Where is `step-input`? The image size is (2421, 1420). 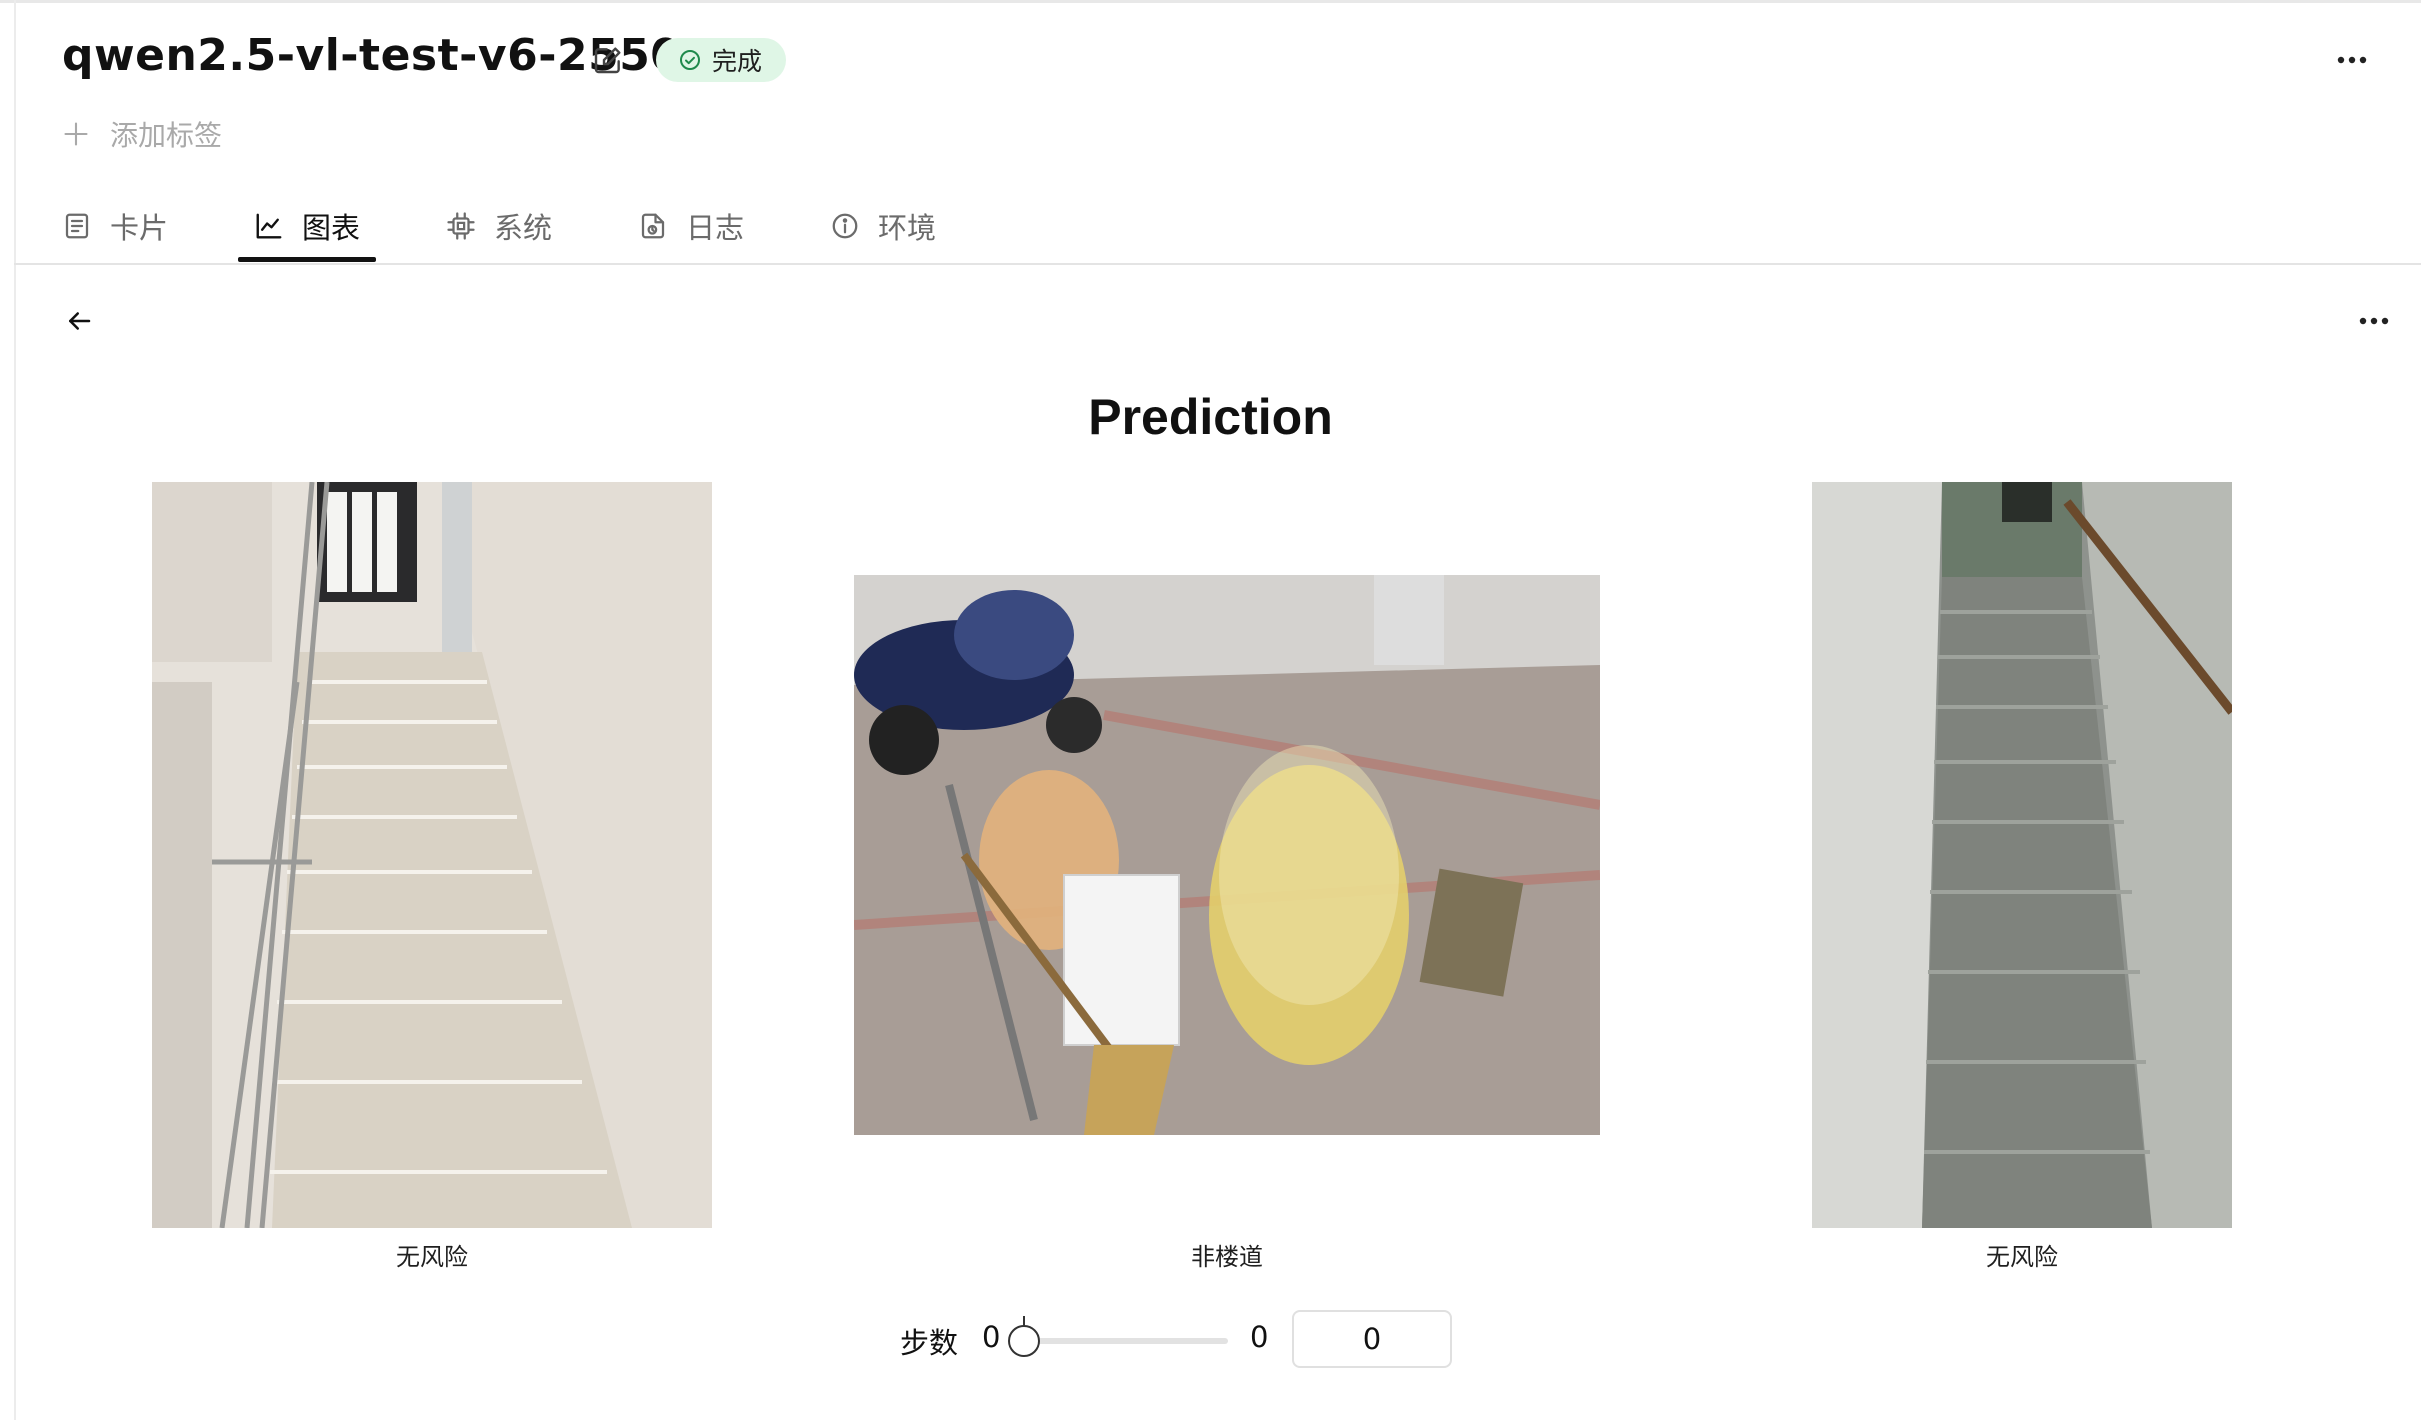
step-input is located at coordinates (1372, 1339).